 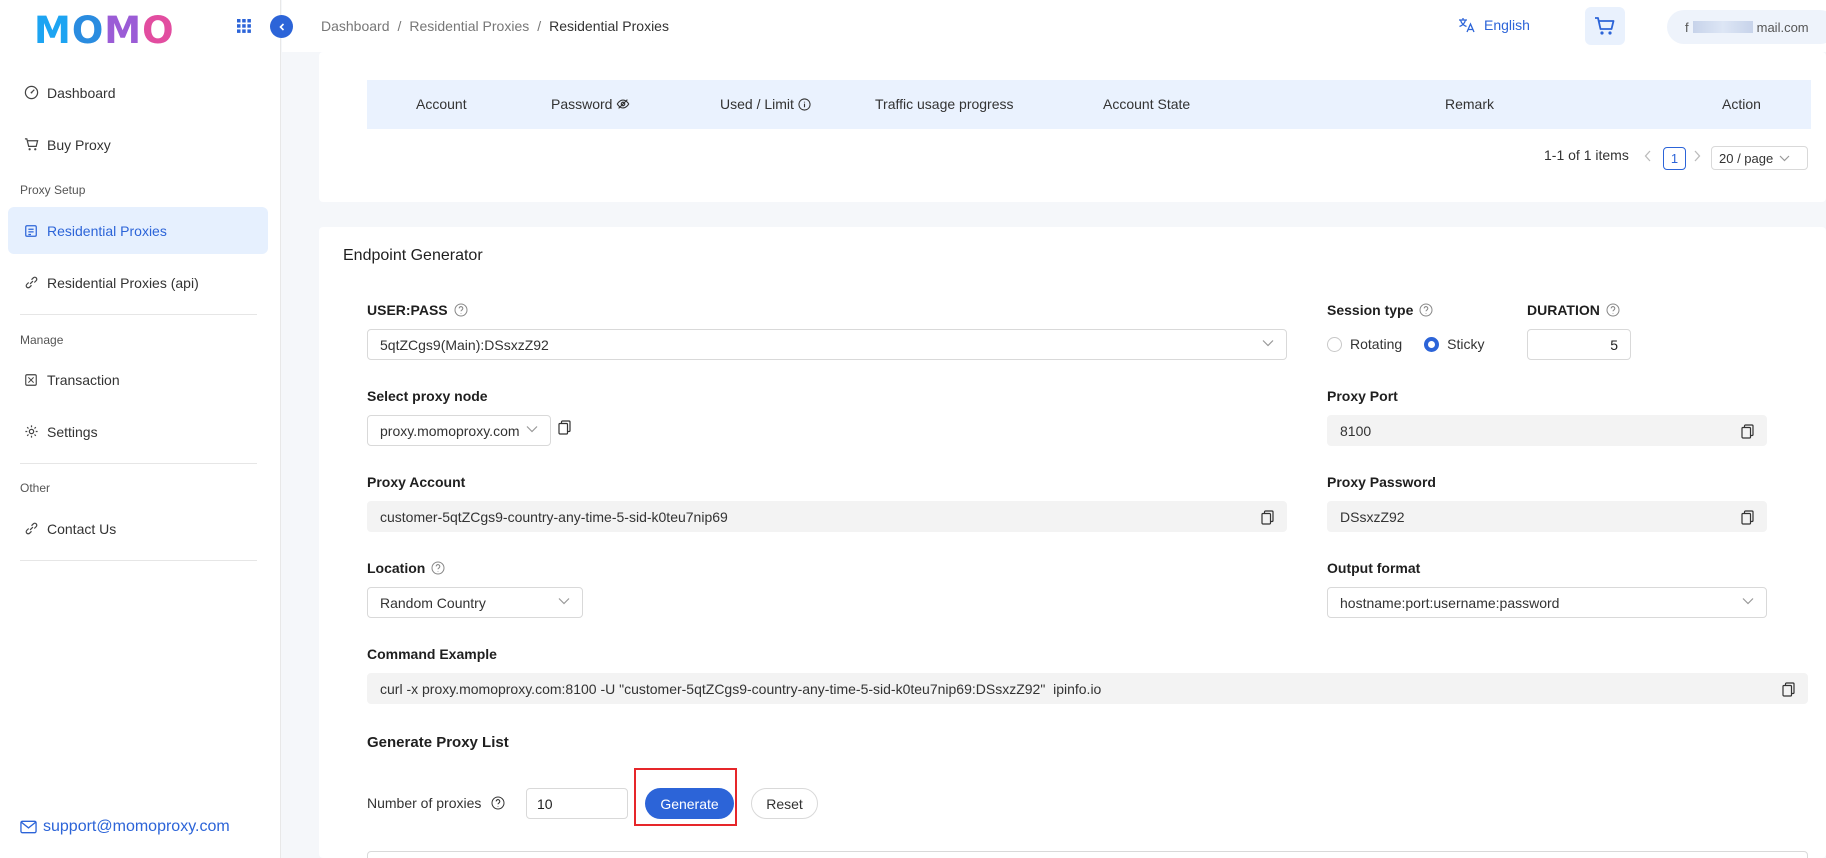 What do you see at coordinates (138, 528) in the screenshot?
I see `sidebar-item-contact-us: Contact Us` at bounding box center [138, 528].